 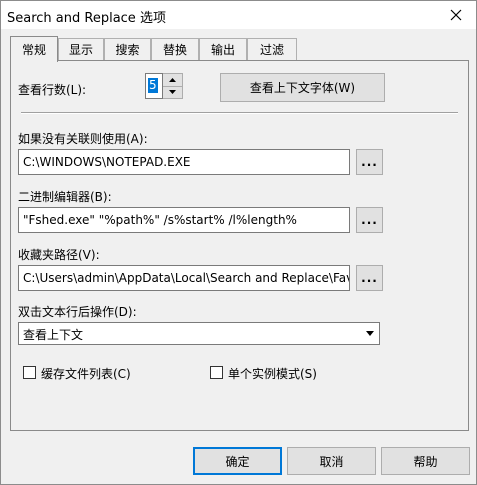 I want to click on context-lines-spinner, so click(x=173, y=86).